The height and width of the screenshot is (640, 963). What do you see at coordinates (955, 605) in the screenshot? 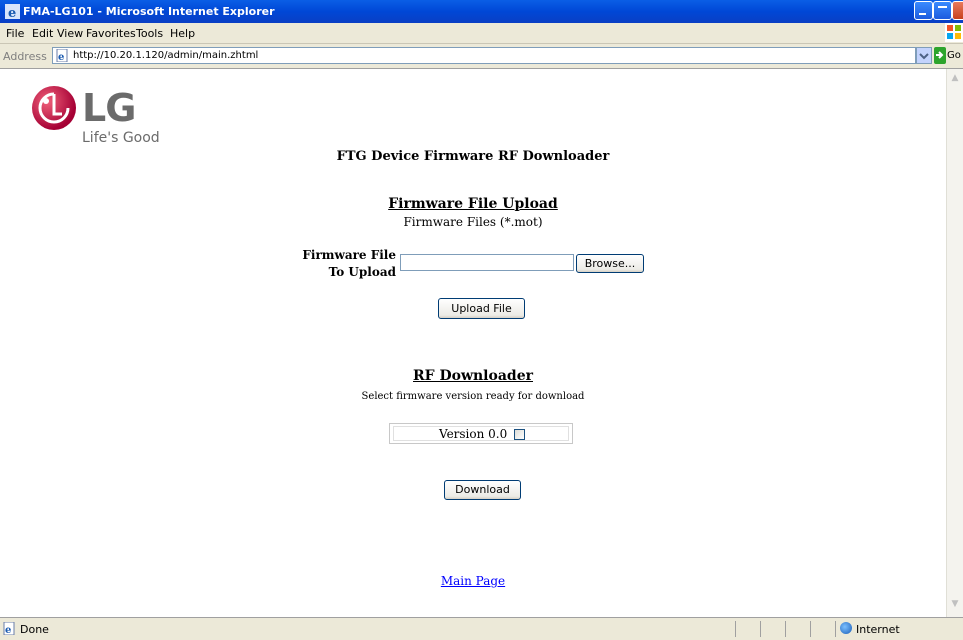
I see `scroll-down-icon: ▼` at bounding box center [955, 605].